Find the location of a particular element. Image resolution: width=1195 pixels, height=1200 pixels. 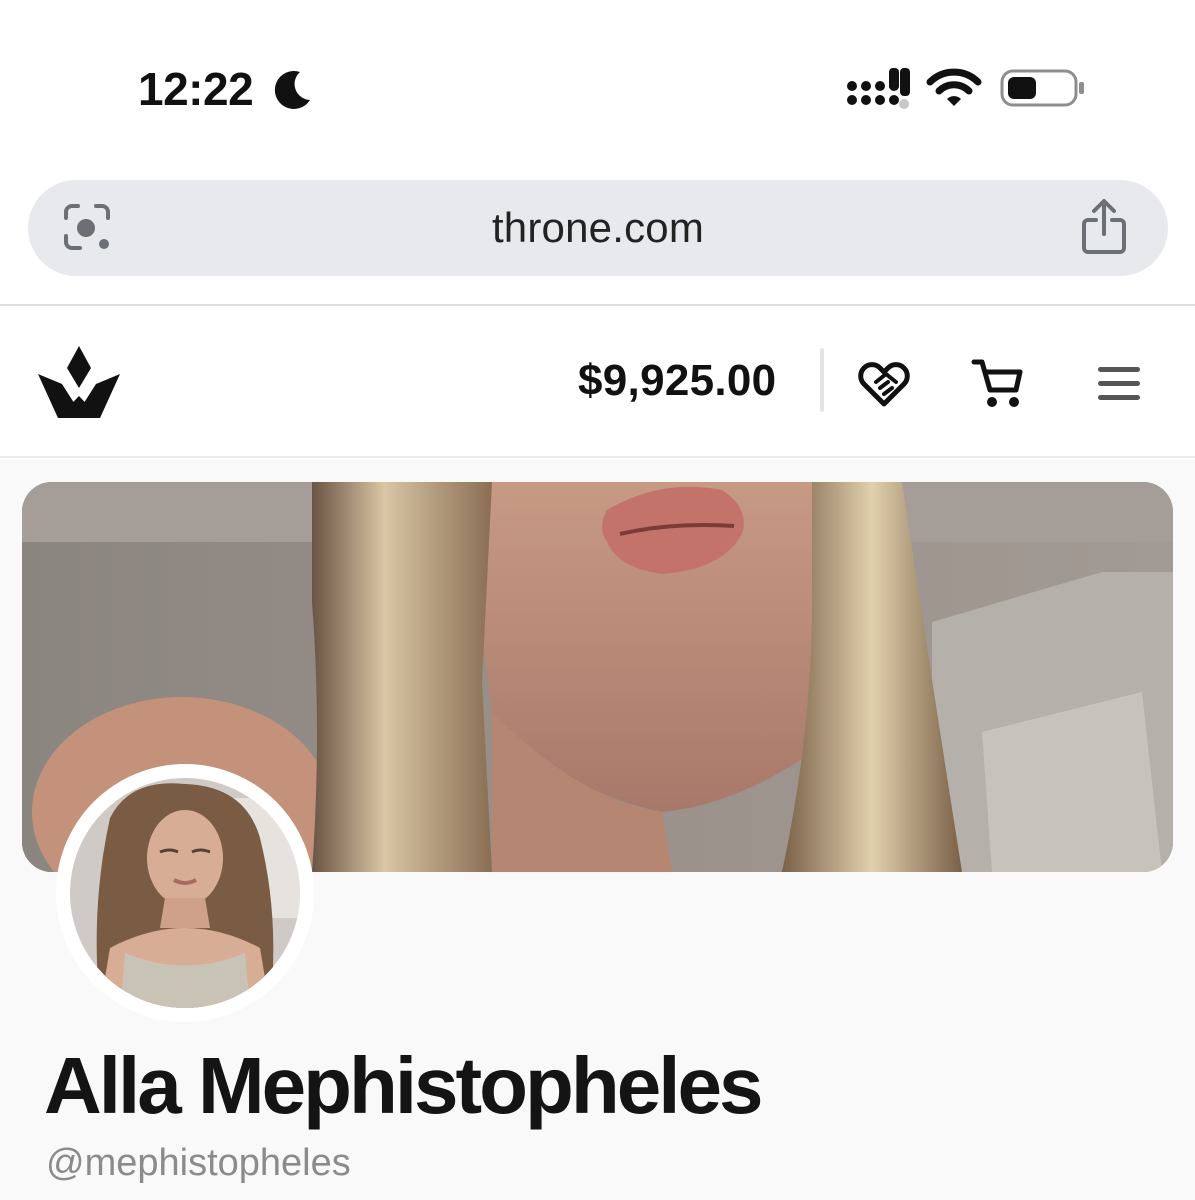

avatar-photo is located at coordinates (185, 893).